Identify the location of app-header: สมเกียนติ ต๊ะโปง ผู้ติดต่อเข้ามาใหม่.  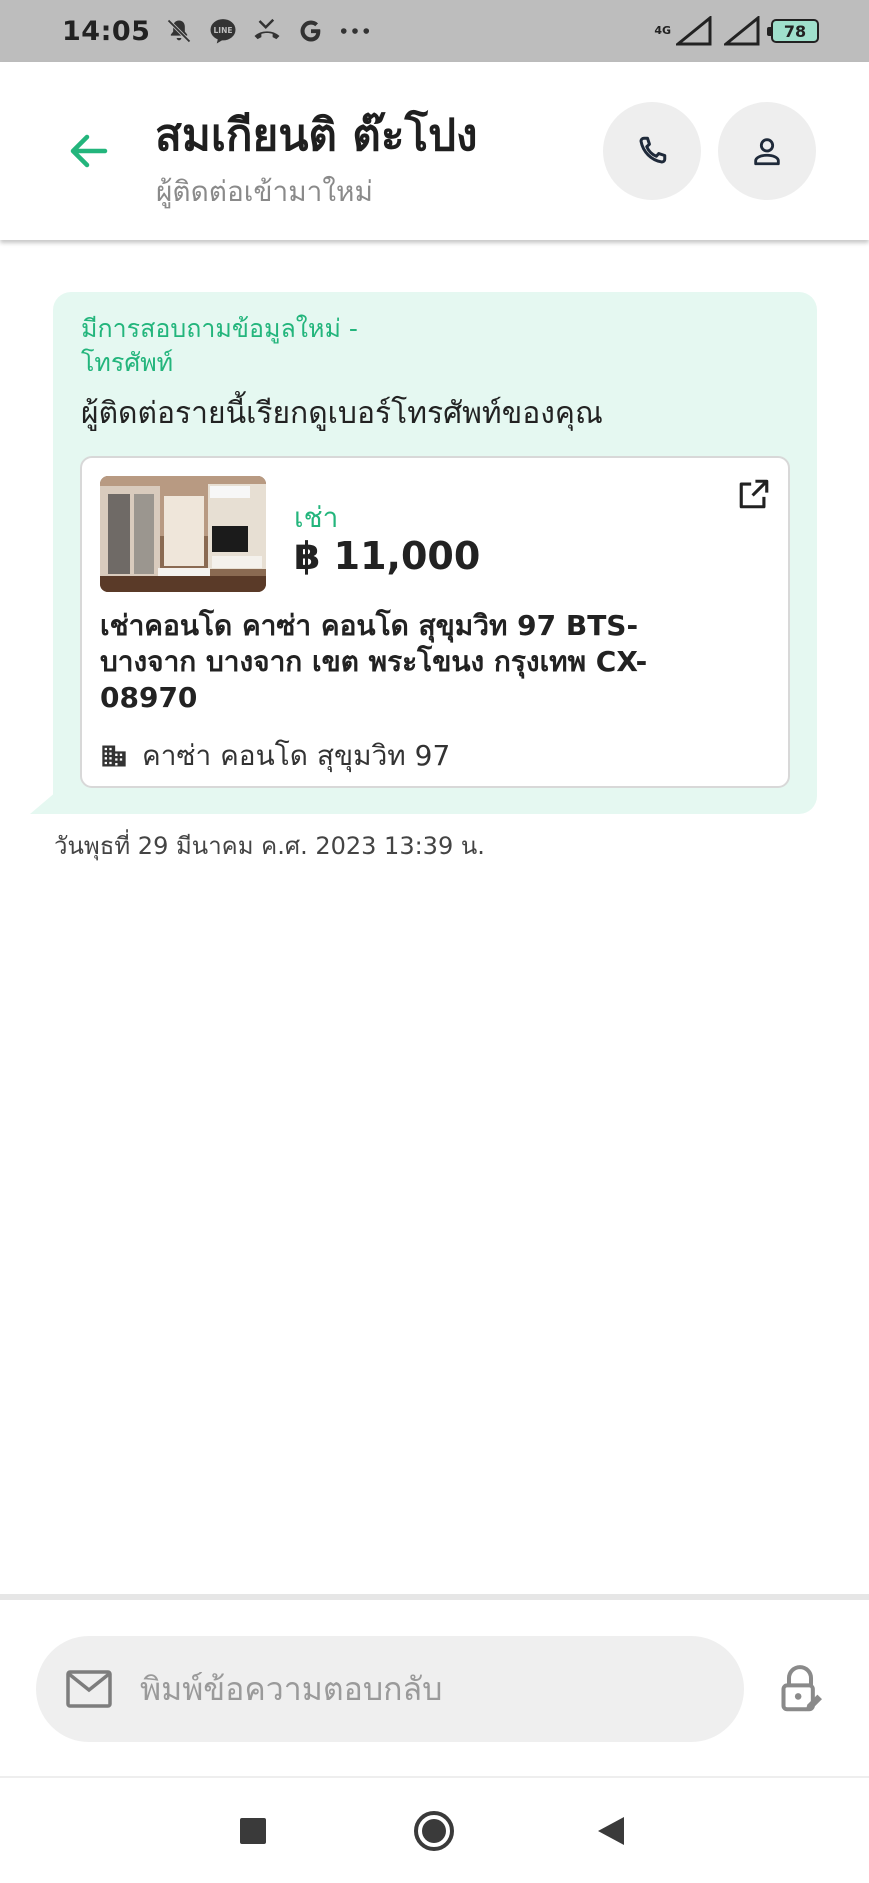
(434, 151).